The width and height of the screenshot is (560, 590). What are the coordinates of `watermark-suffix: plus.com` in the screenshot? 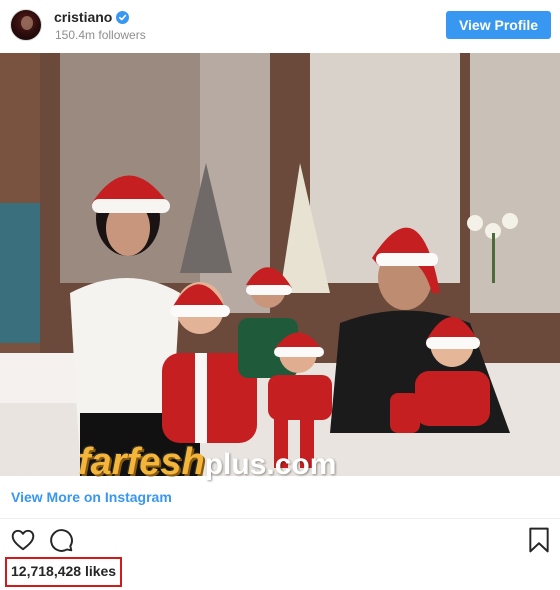 It's located at (270, 464).